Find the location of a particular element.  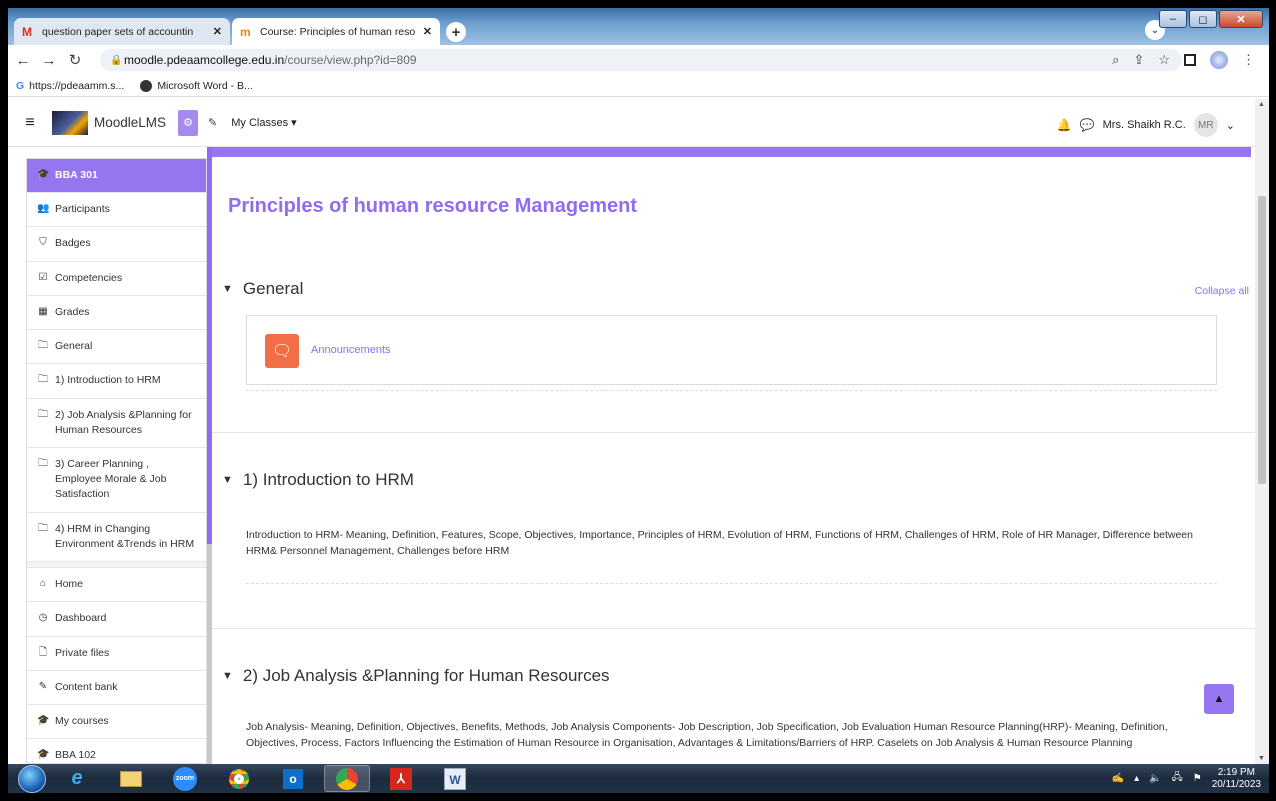

word-icon: W is located at coordinates (455, 778).